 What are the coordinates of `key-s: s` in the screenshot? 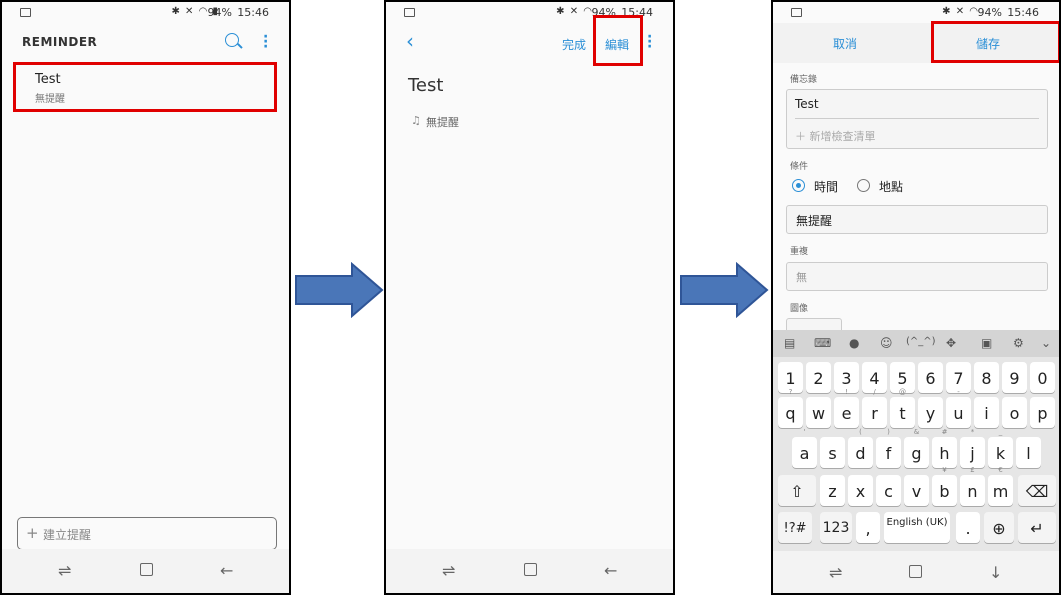 It's located at (832, 452).